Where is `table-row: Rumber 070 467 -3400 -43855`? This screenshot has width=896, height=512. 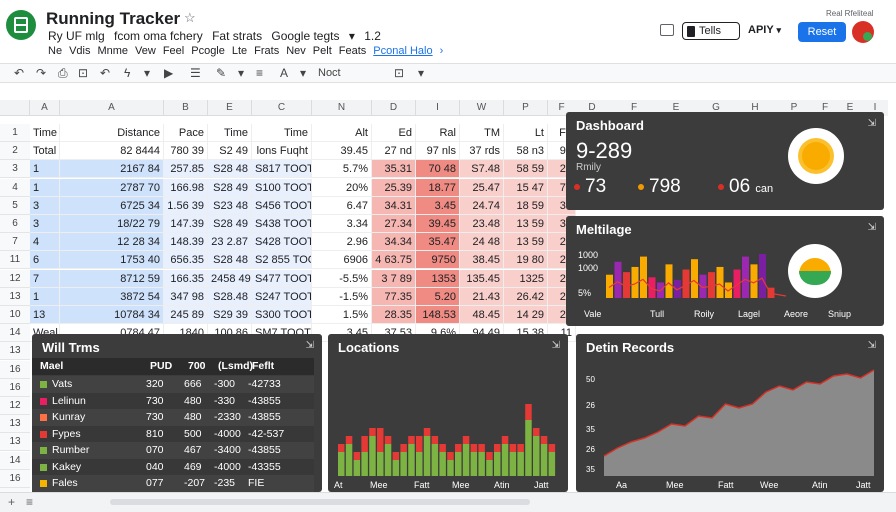
table-row: Rumber 070 467 -3400 -43855 is located at coordinates (173, 450).